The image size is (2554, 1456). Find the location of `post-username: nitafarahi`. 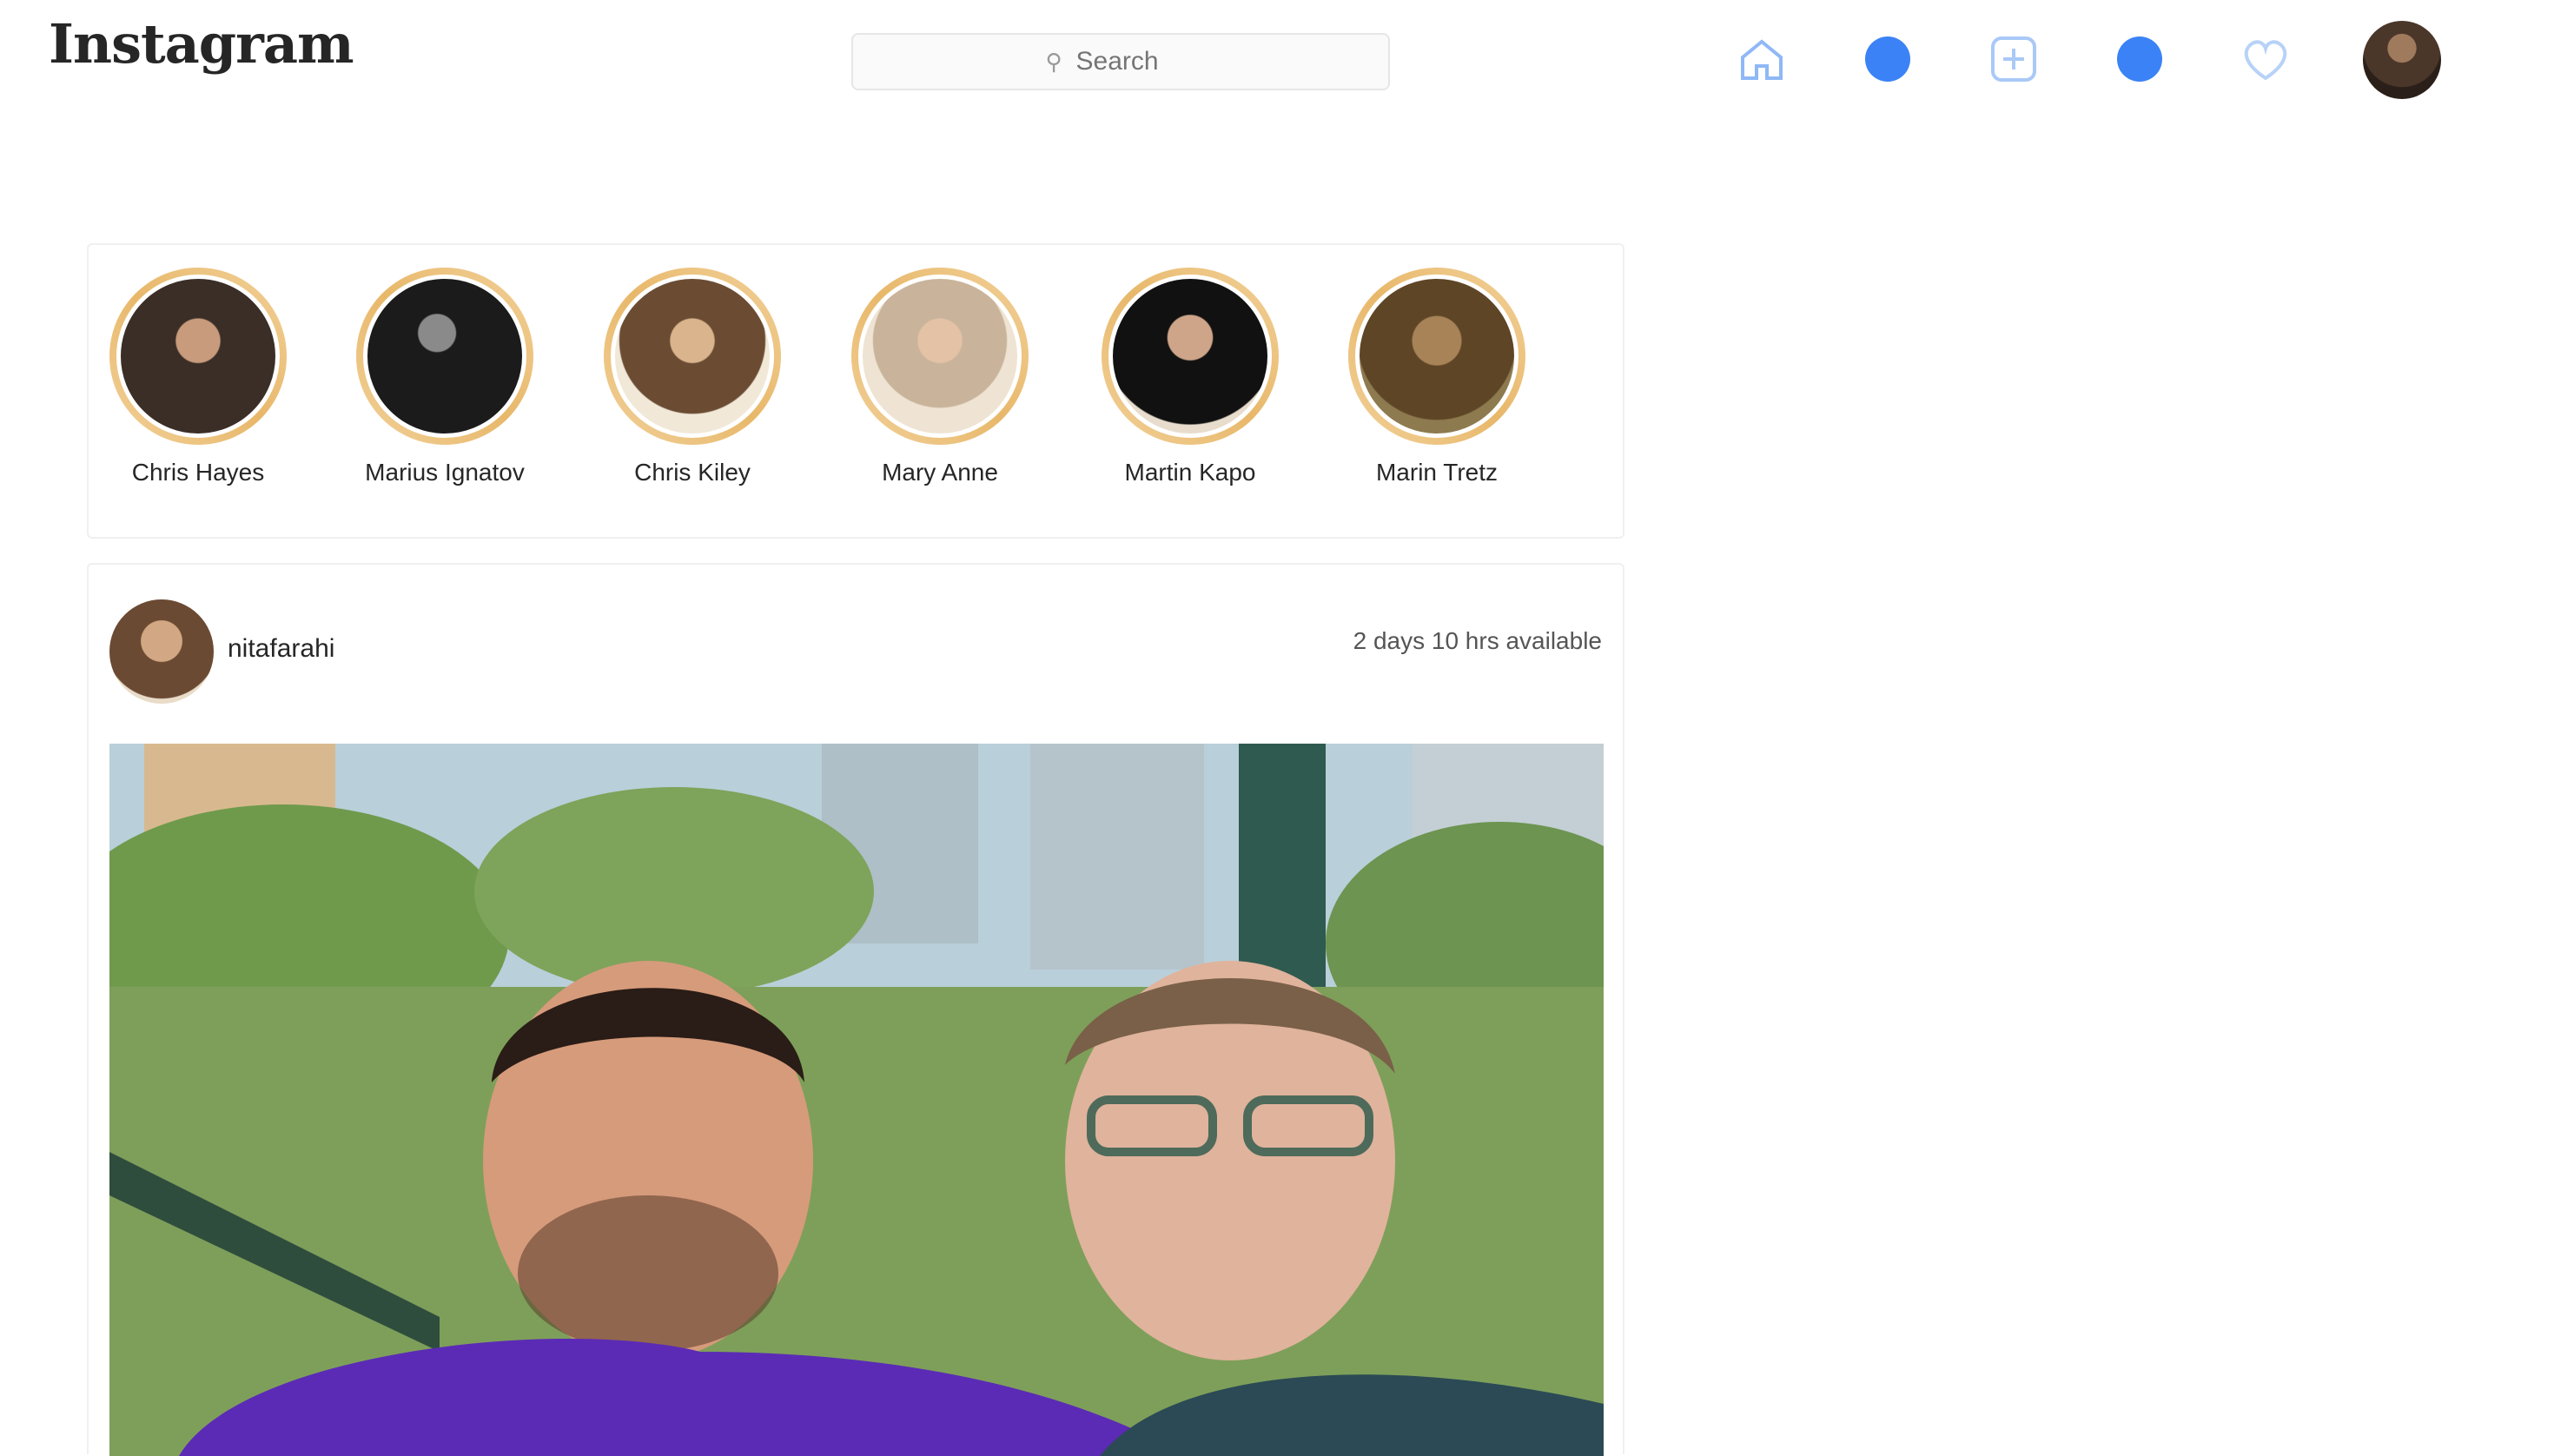

post-username: nitafarahi is located at coordinates (281, 649).